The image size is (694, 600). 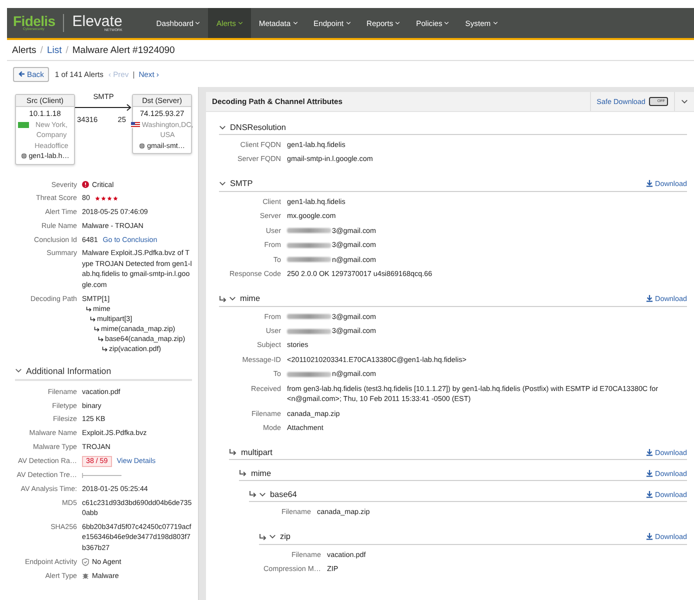 What do you see at coordinates (286, 537) in the screenshot?
I see `section-title: zip` at bounding box center [286, 537].